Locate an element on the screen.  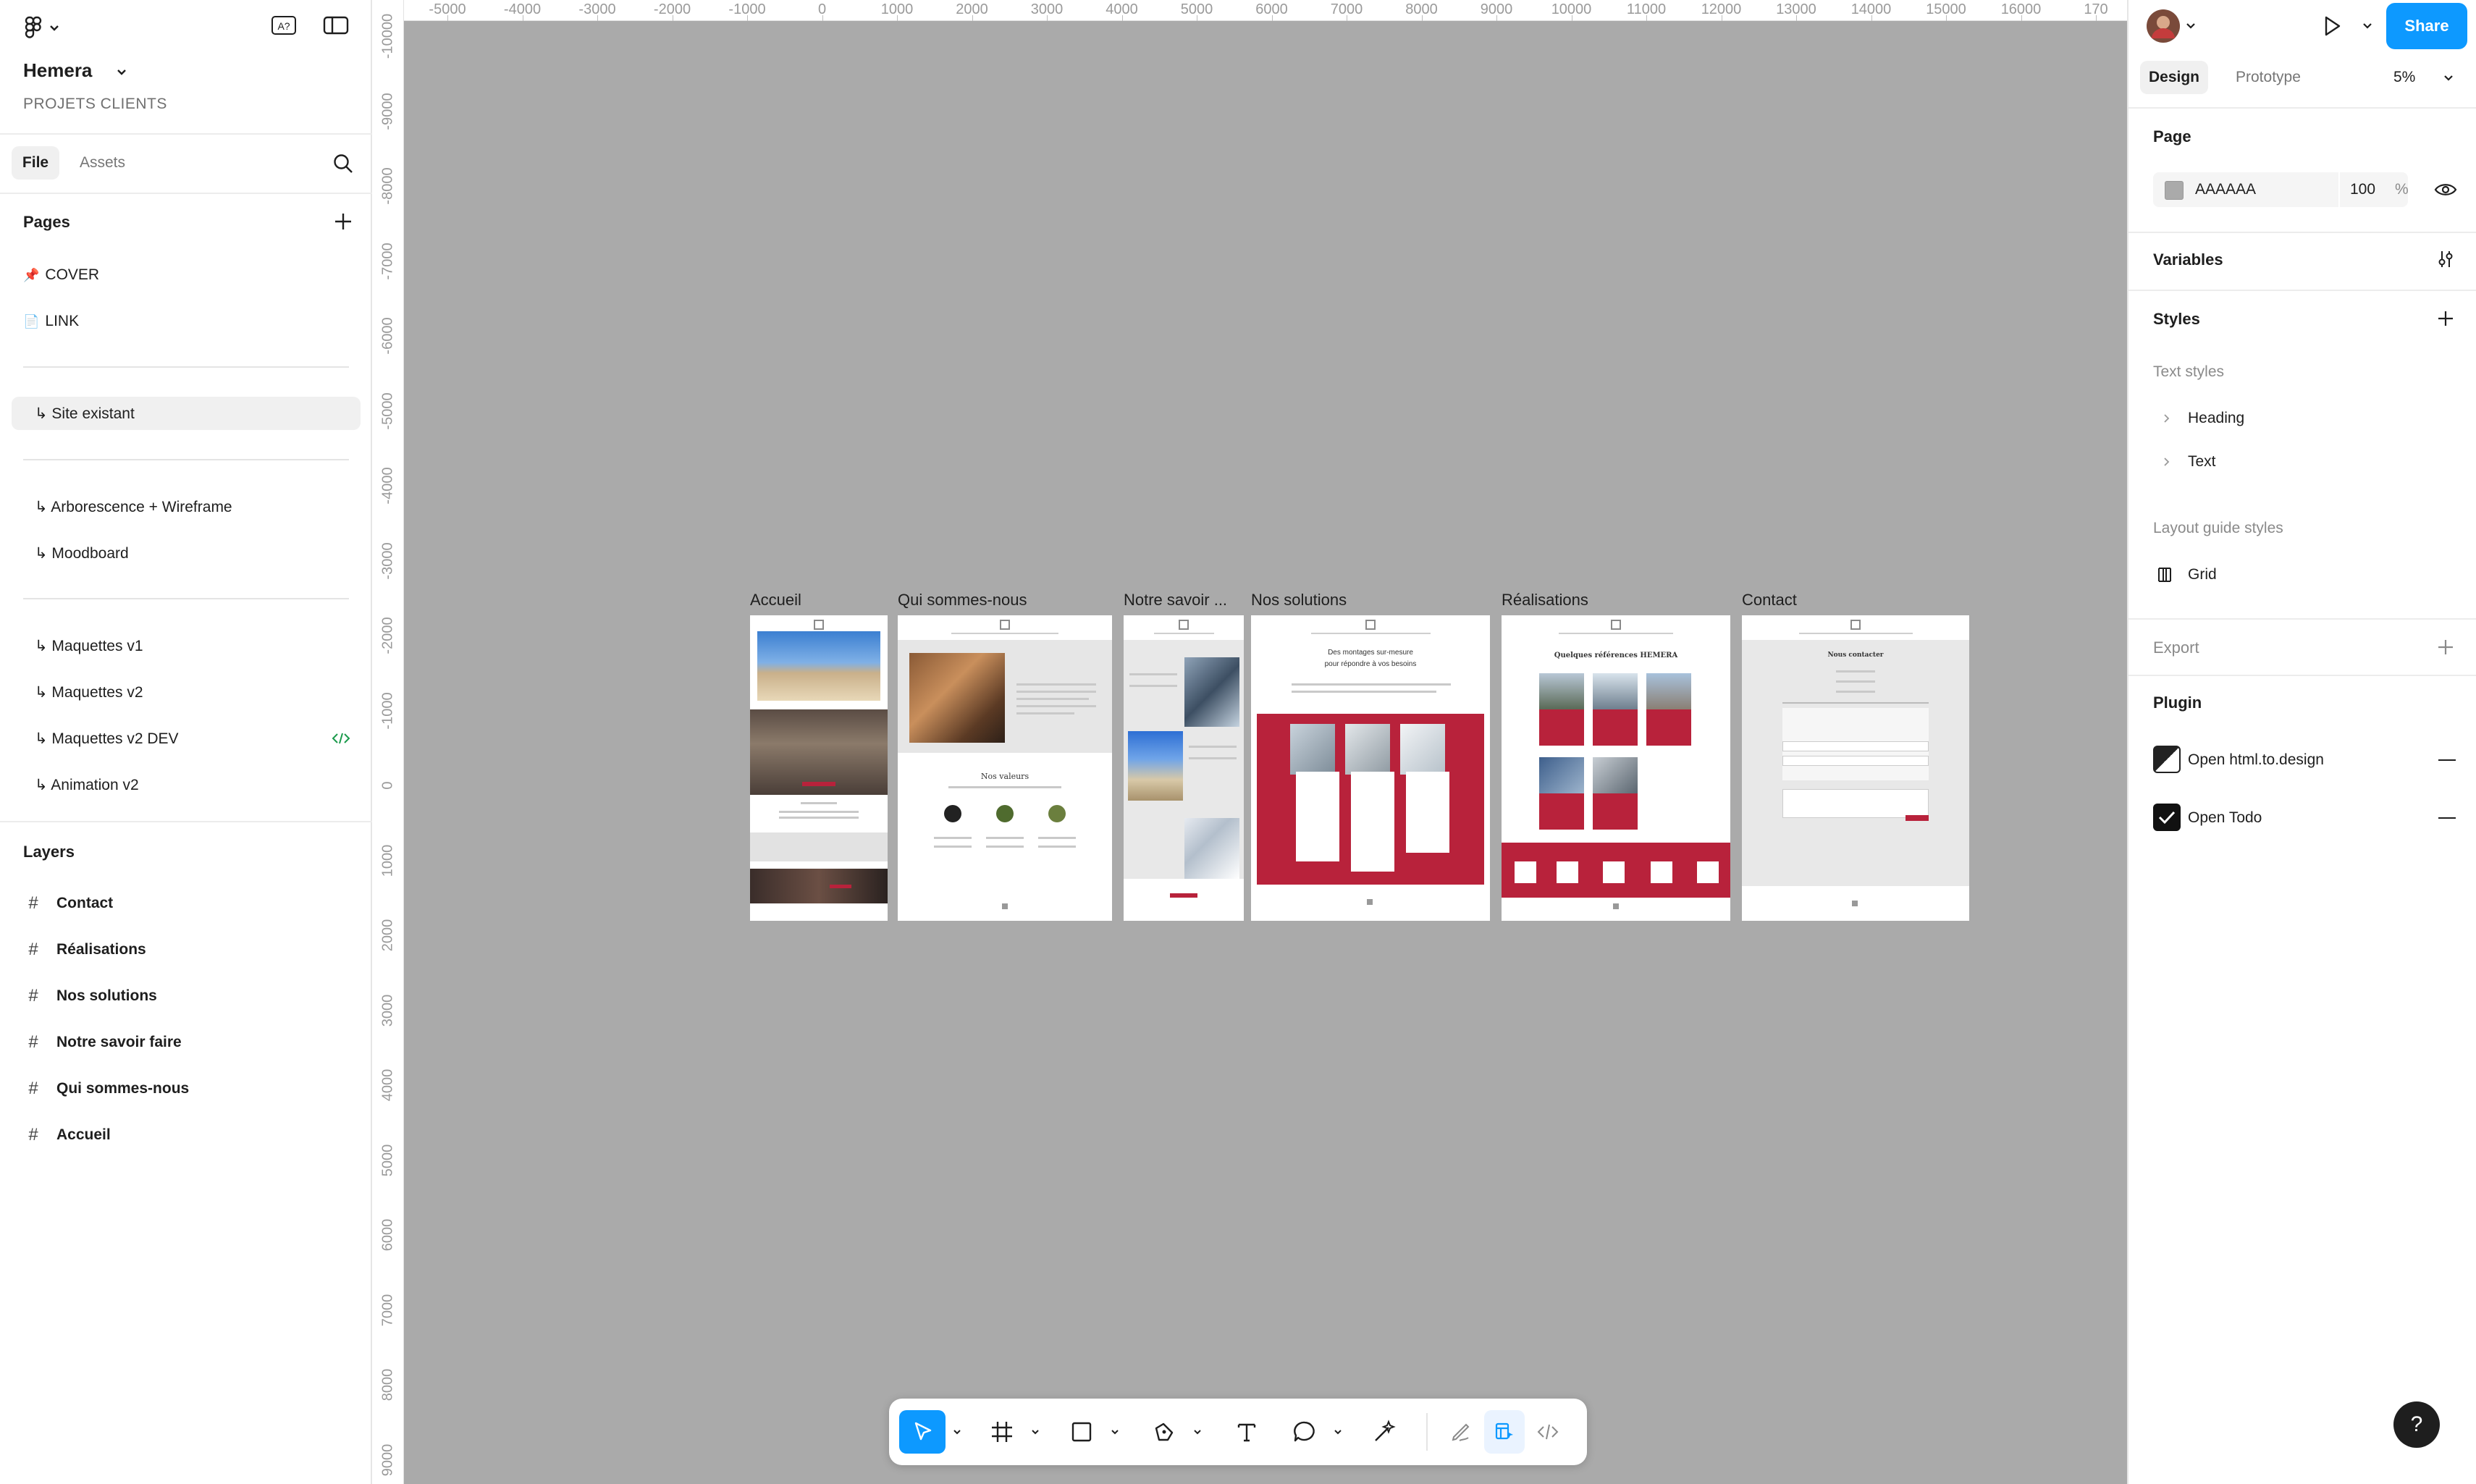
layer-realisations: # Réalisations is located at coordinates (86, 949).